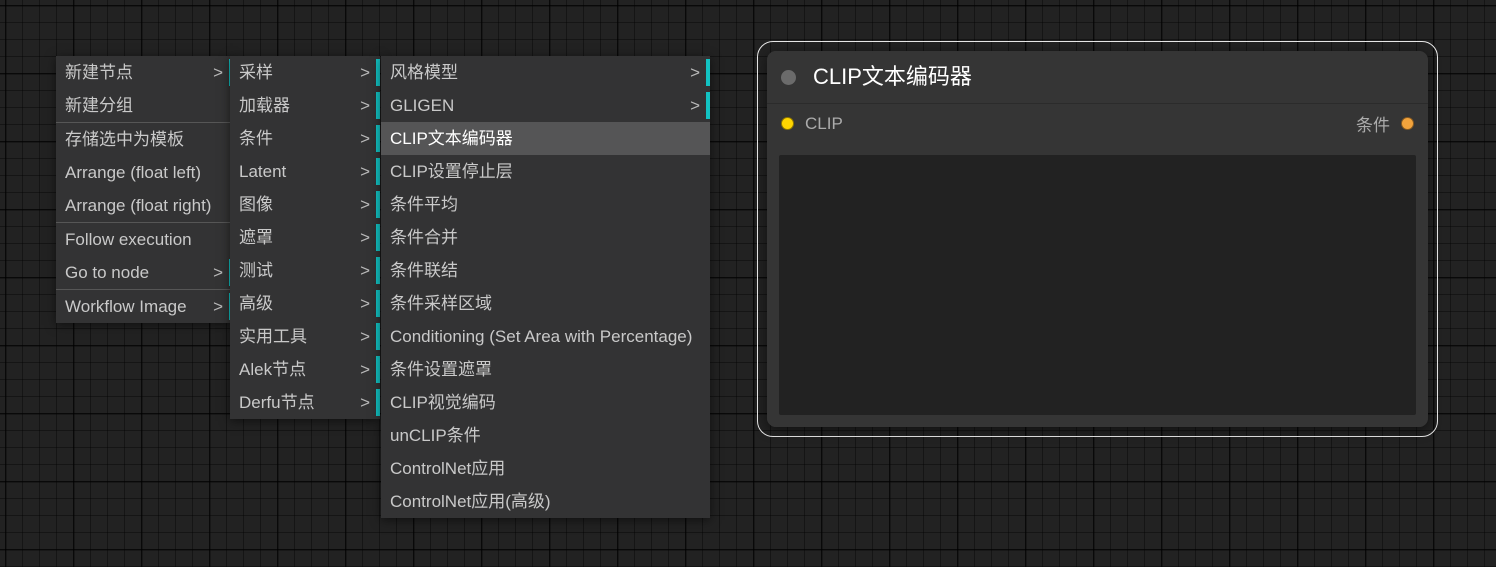  What do you see at coordinates (545, 72) in the screenshot?
I see `menu-item-style-model: 风格模型 >` at bounding box center [545, 72].